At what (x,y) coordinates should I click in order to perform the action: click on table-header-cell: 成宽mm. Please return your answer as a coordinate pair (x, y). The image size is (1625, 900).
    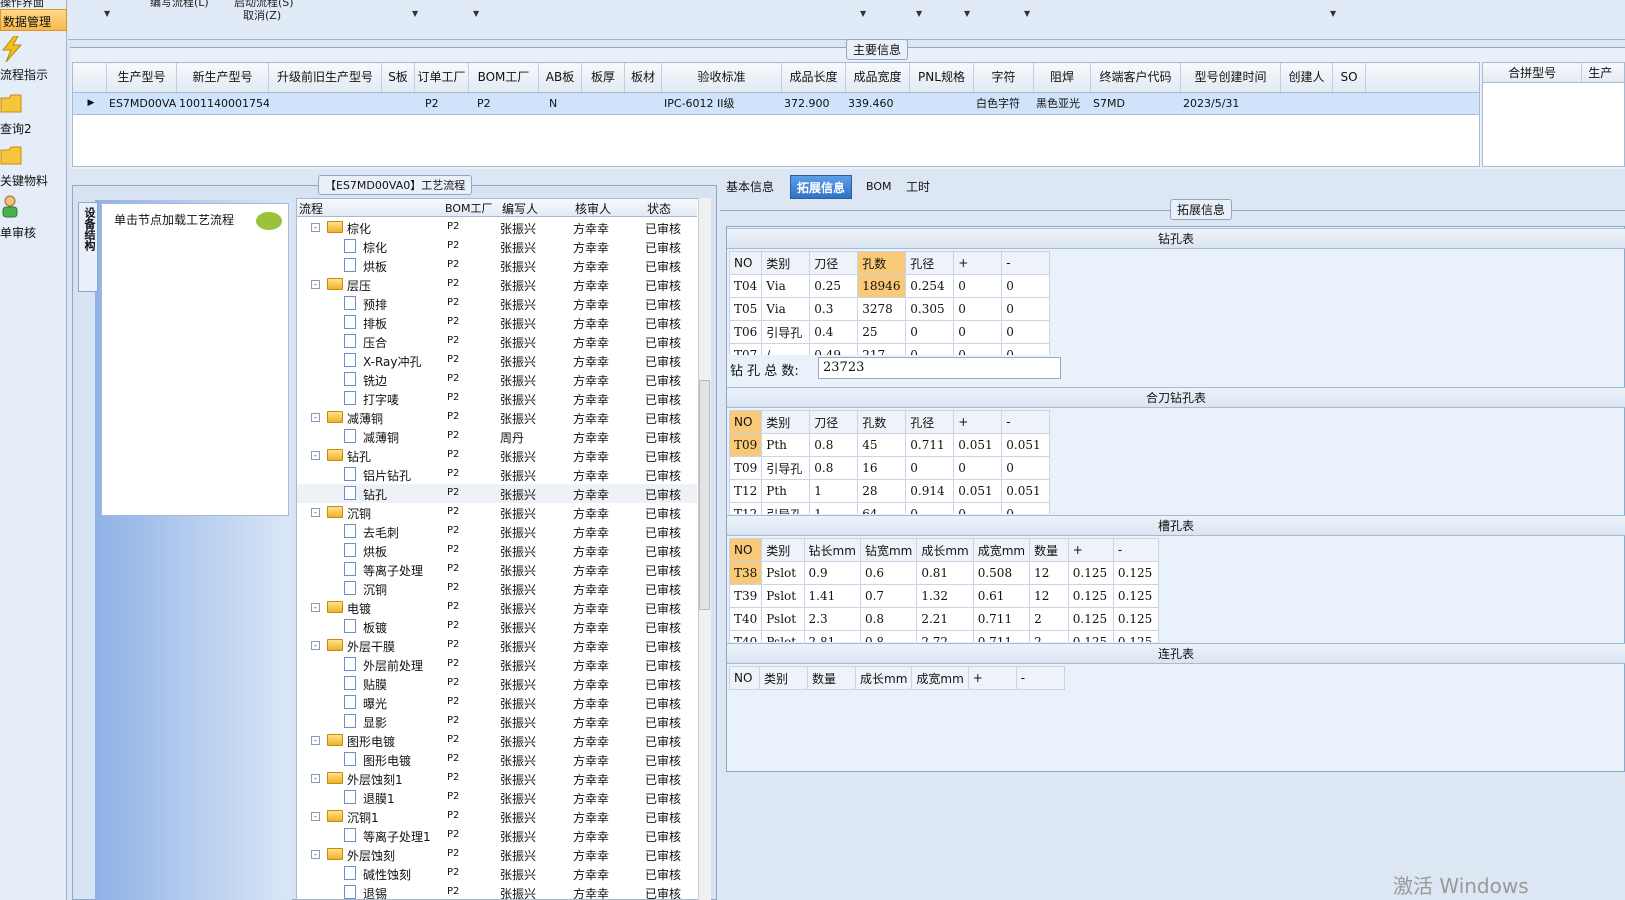
    Looking at the image, I should click on (1001, 550).